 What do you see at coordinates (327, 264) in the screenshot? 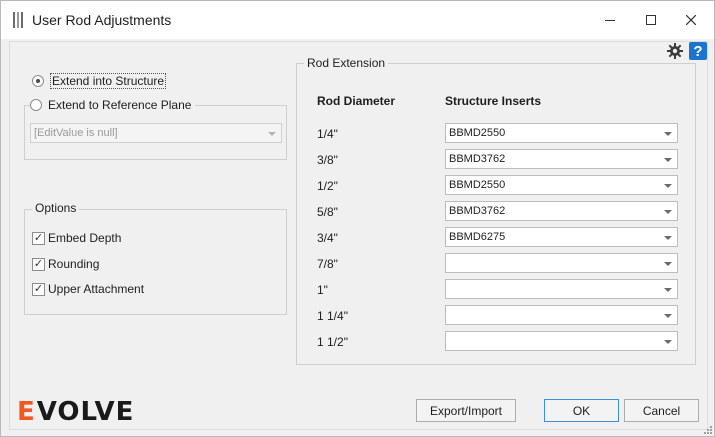
I see `rod-diameter-label: 7/8"` at bounding box center [327, 264].